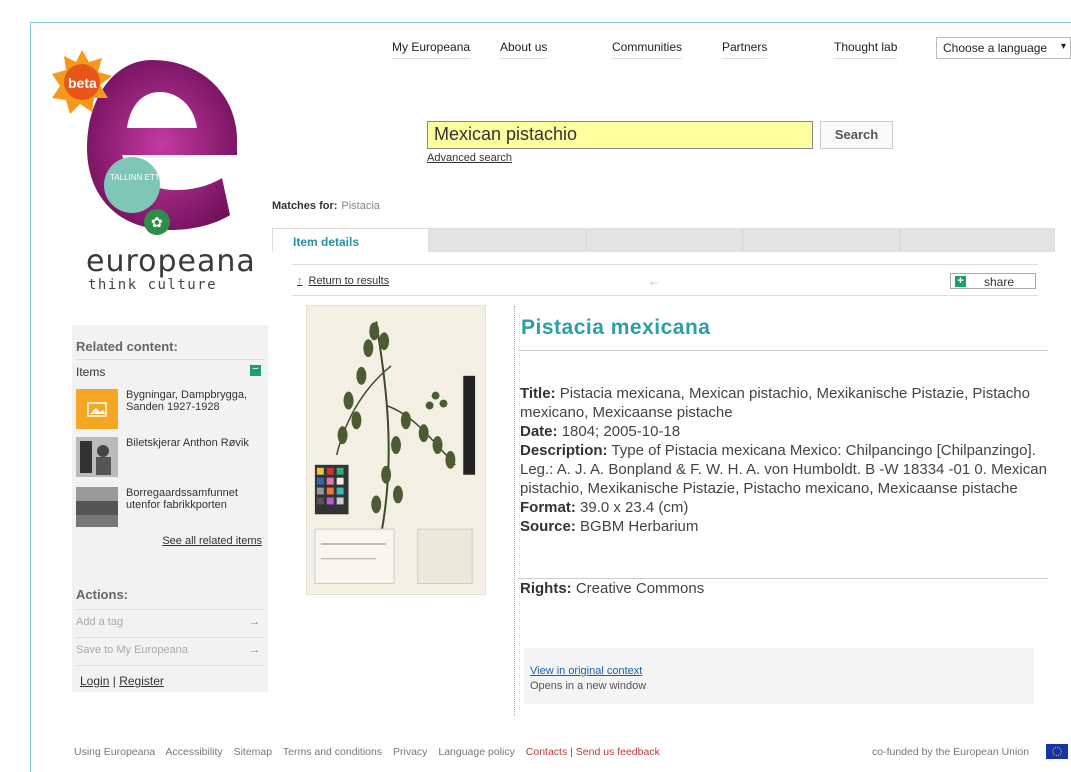  I want to click on cofunded-note: co-funded by the European Union, so click(951, 752).